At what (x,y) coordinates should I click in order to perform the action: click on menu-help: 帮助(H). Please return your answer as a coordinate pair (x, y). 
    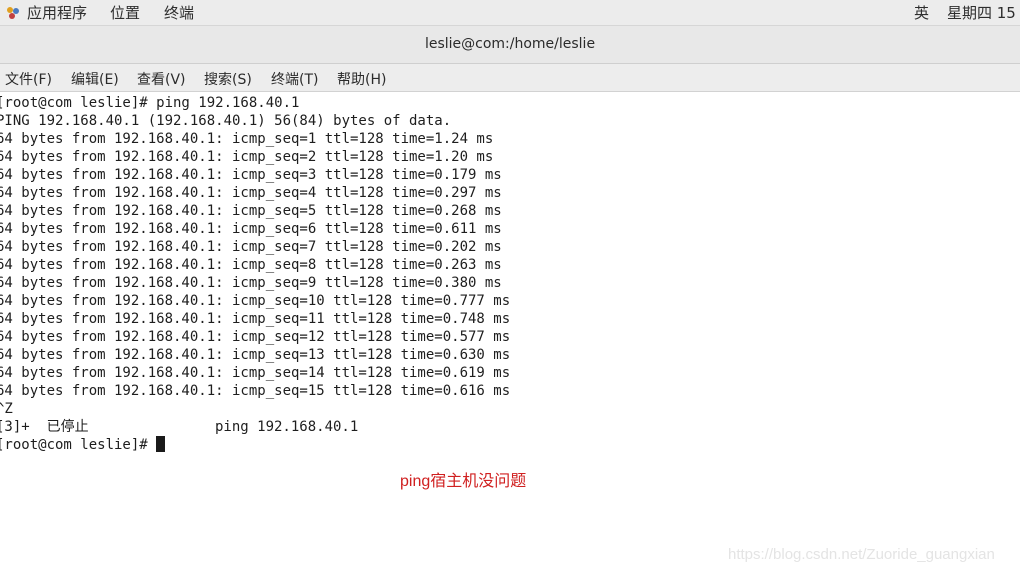
    Looking at the image, I should click on (361, 79).